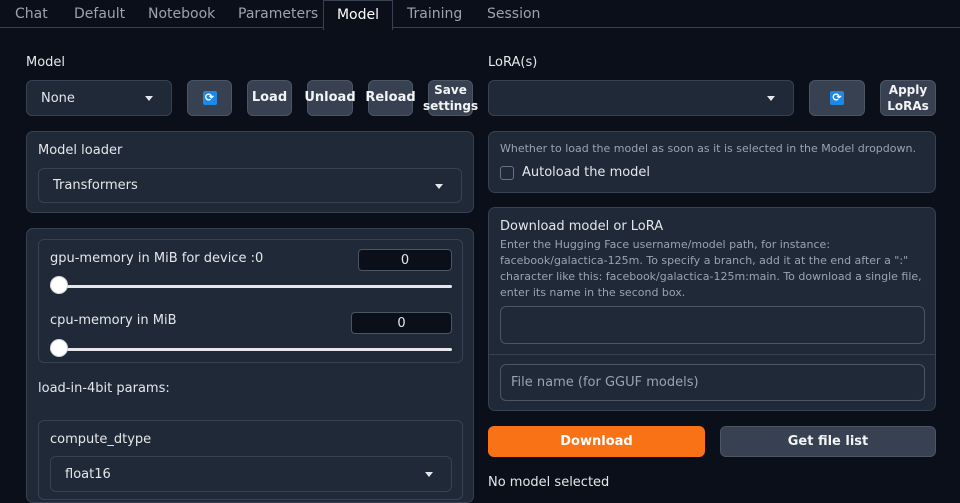 The image size is (960, 503). Describe the element at coordinates (405, 260) in the screenshot. I see `gpu-memory-number-input: 0` at that location.